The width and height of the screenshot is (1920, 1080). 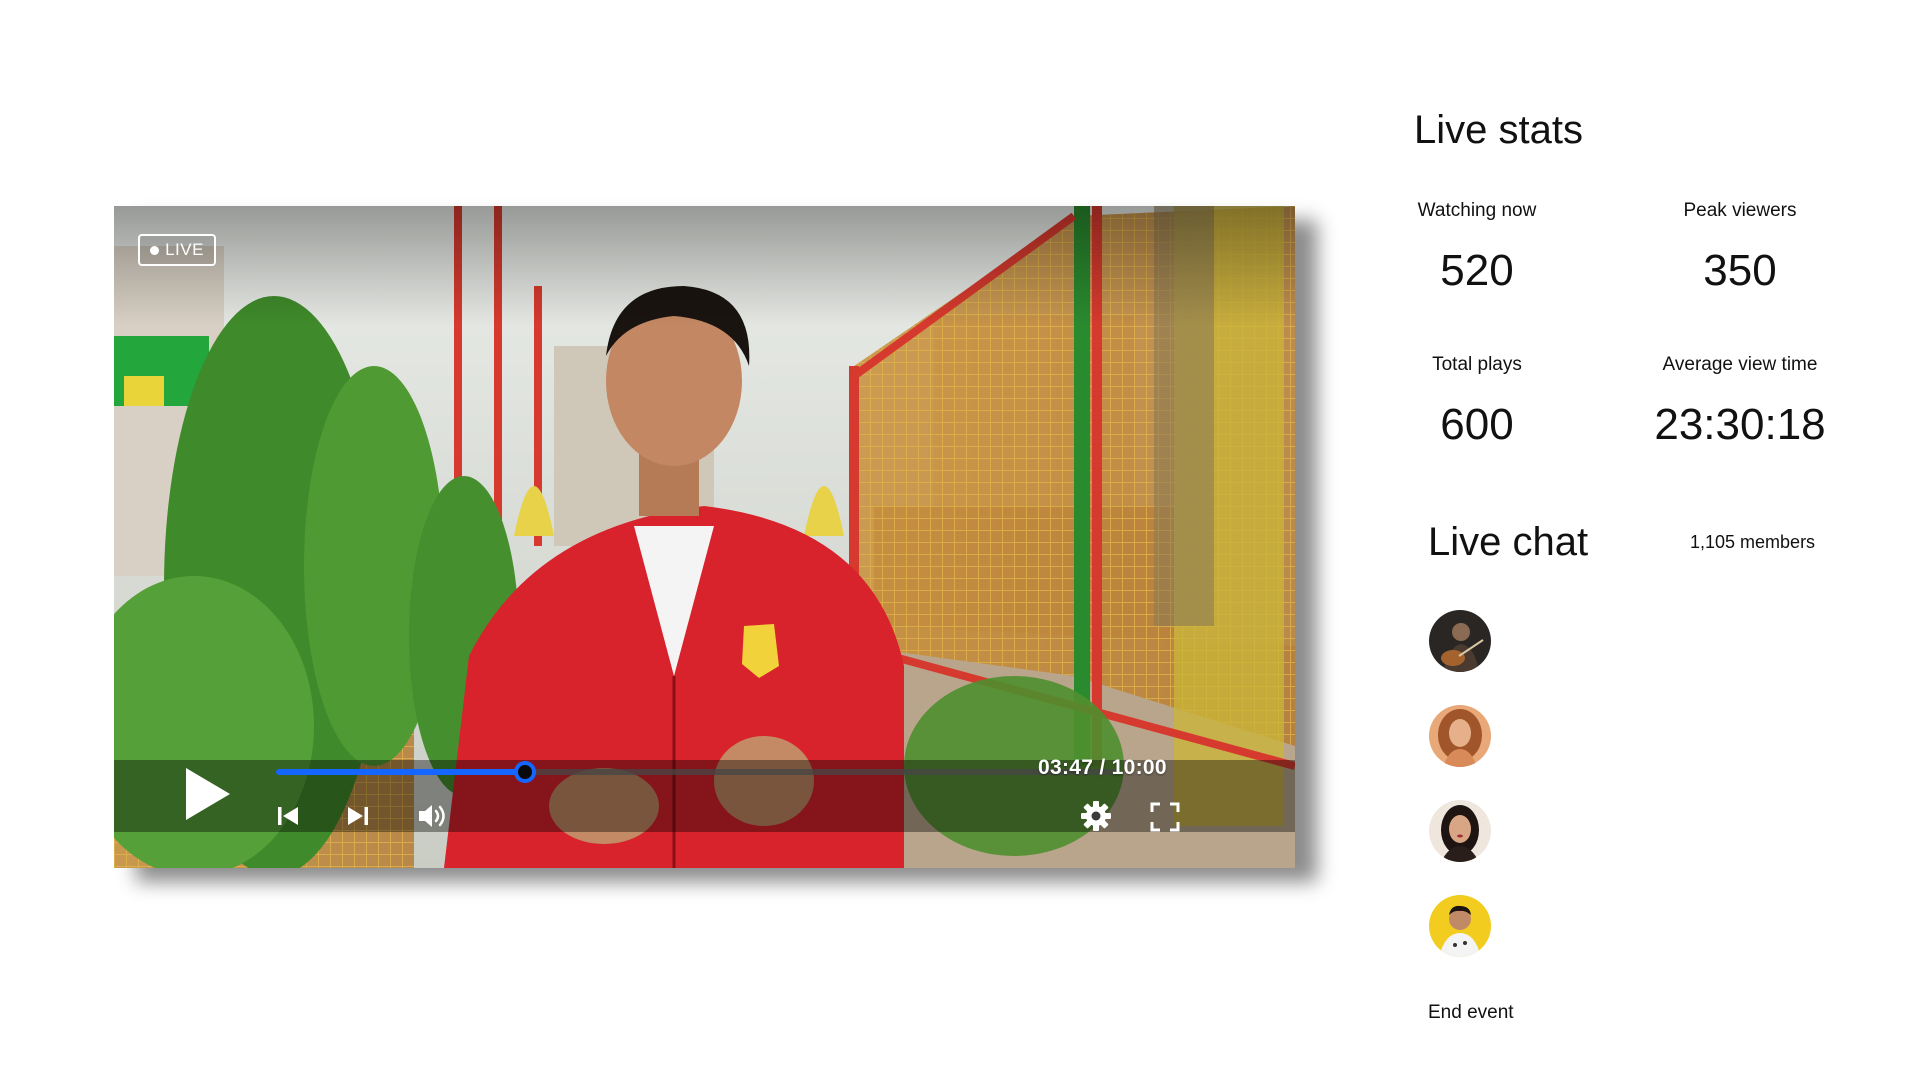 What do you see at coordinates (1477, 270) in the screenshot?
I see `watching-now-value: 520` at bounding box center [1477, 270].